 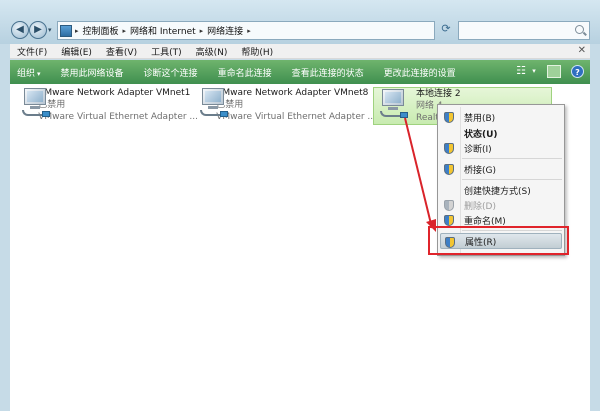 What do you see at coordinates (501, 117) in the screenshot?
I see `ctx-disable: 禁用(B)` at bounding box center [501, 117].